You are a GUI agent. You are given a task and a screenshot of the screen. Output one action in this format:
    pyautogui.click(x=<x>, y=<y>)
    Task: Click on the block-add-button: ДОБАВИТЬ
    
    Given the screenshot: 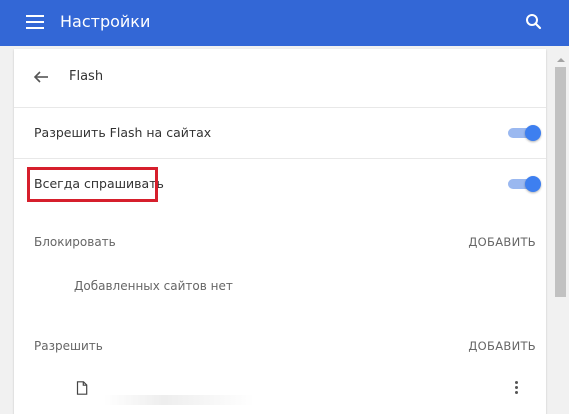 What is the action you would take?
    pyautogui.click(x=502, y=242)
    